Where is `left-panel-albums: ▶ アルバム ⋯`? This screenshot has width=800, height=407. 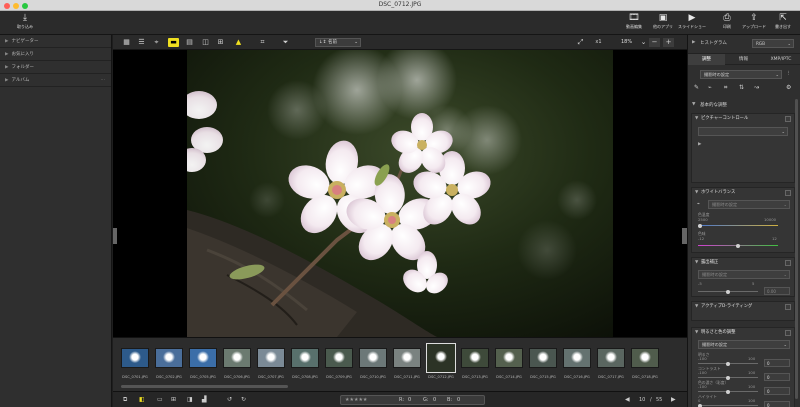 left-panel-albums: ▶ アルバム ⋯ is located at coordinates (55, 80).